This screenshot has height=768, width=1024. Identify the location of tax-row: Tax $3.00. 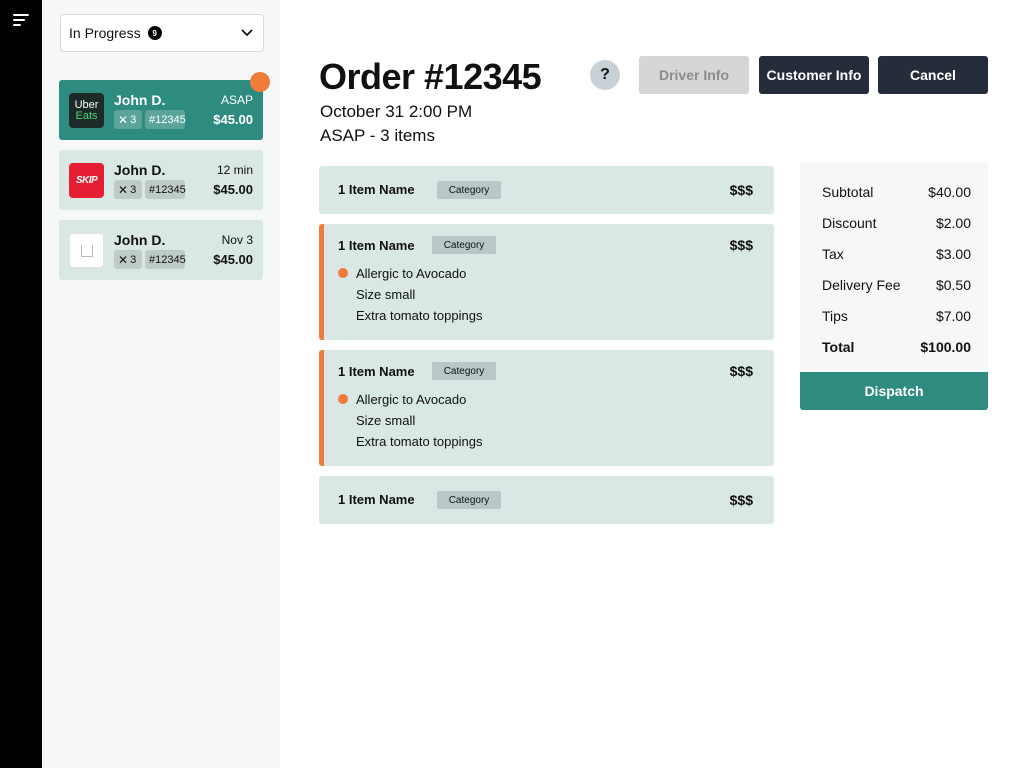
(896, 254).